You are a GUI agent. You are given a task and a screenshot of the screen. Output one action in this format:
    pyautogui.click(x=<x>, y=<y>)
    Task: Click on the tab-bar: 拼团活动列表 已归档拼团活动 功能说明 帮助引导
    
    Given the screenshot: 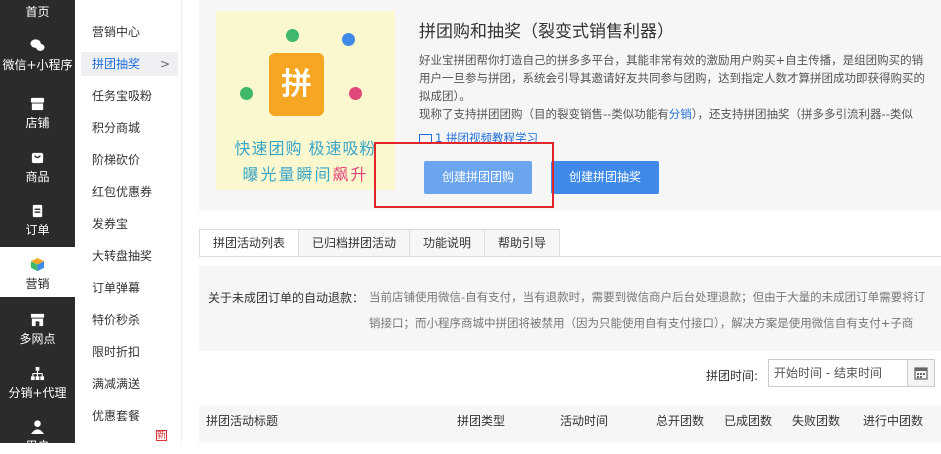 What is the action you would take?
    pyautogui.click(x=380, y=243)
    